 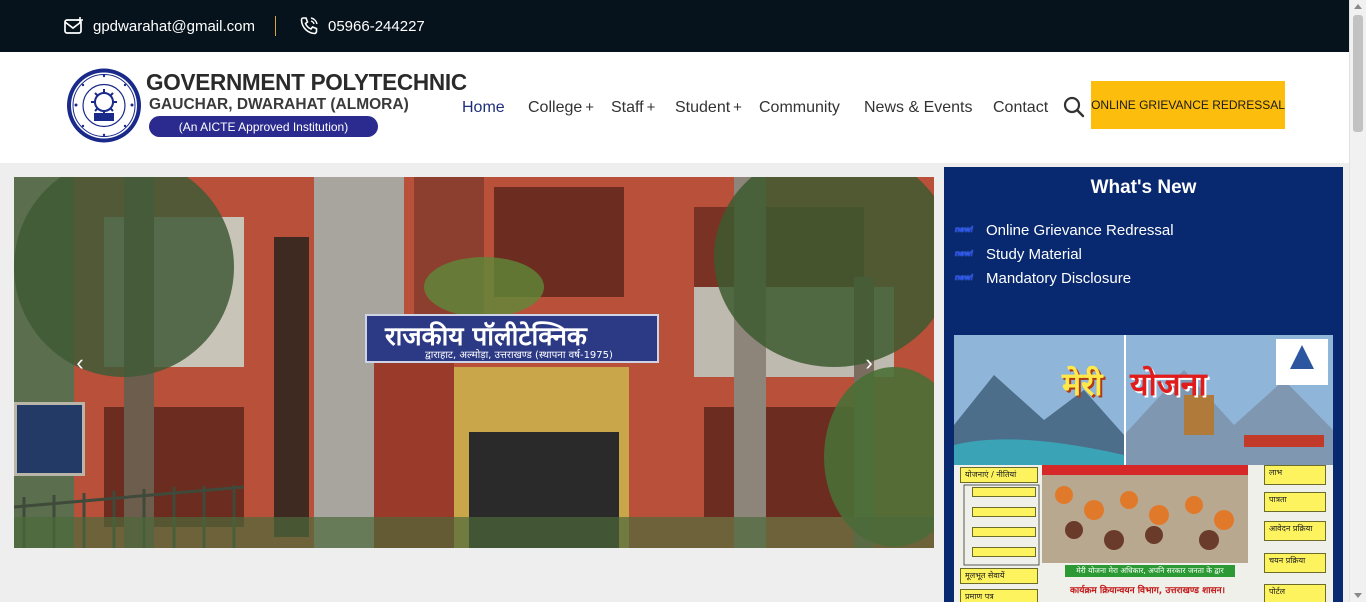 I want to click on nav-community-label: Community, so click(x=799, y=107).